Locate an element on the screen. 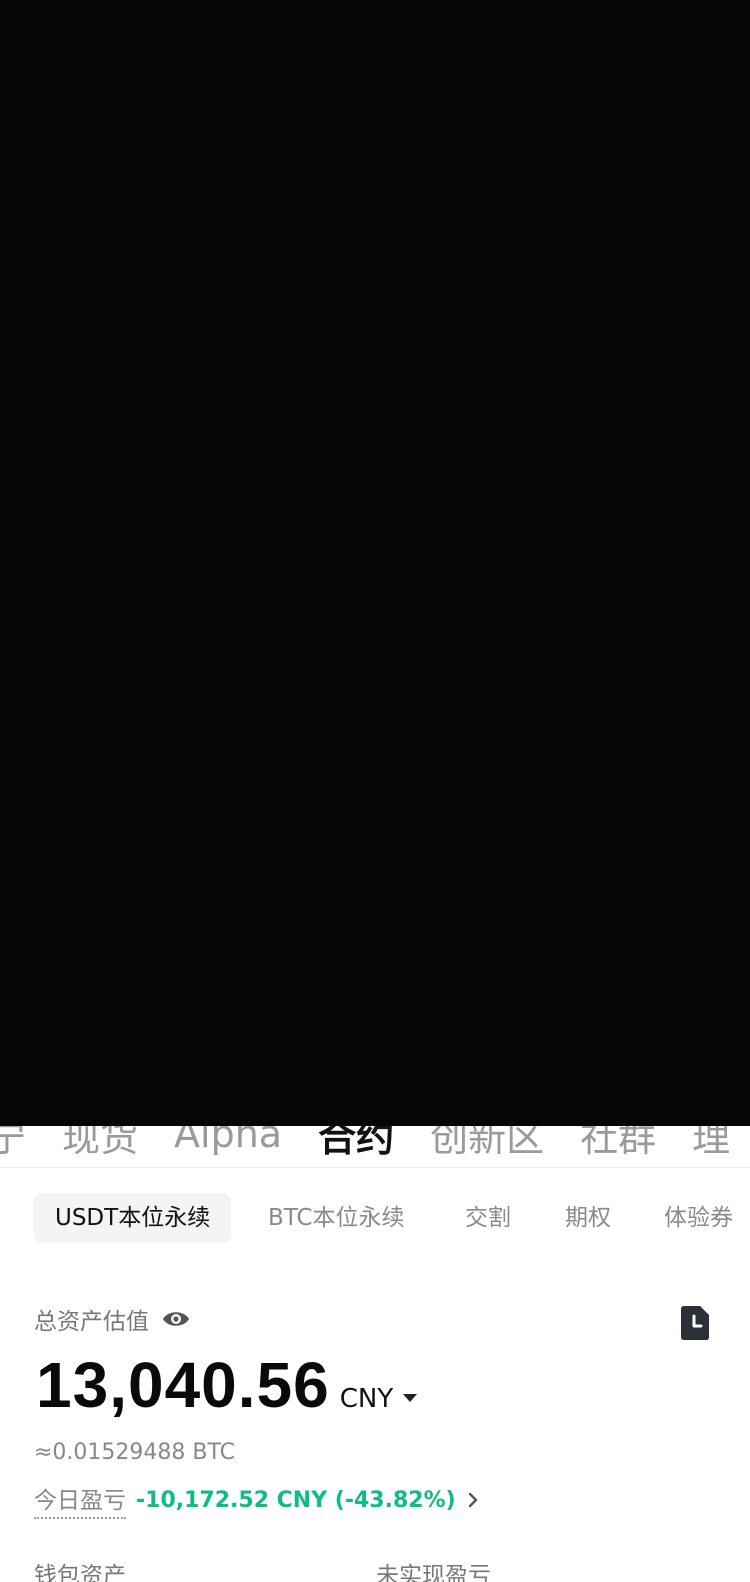 The height and width of the screenshot is (1582, 750). total-assets-amount: 13,040.56 is located at coordinates (183, 1385).